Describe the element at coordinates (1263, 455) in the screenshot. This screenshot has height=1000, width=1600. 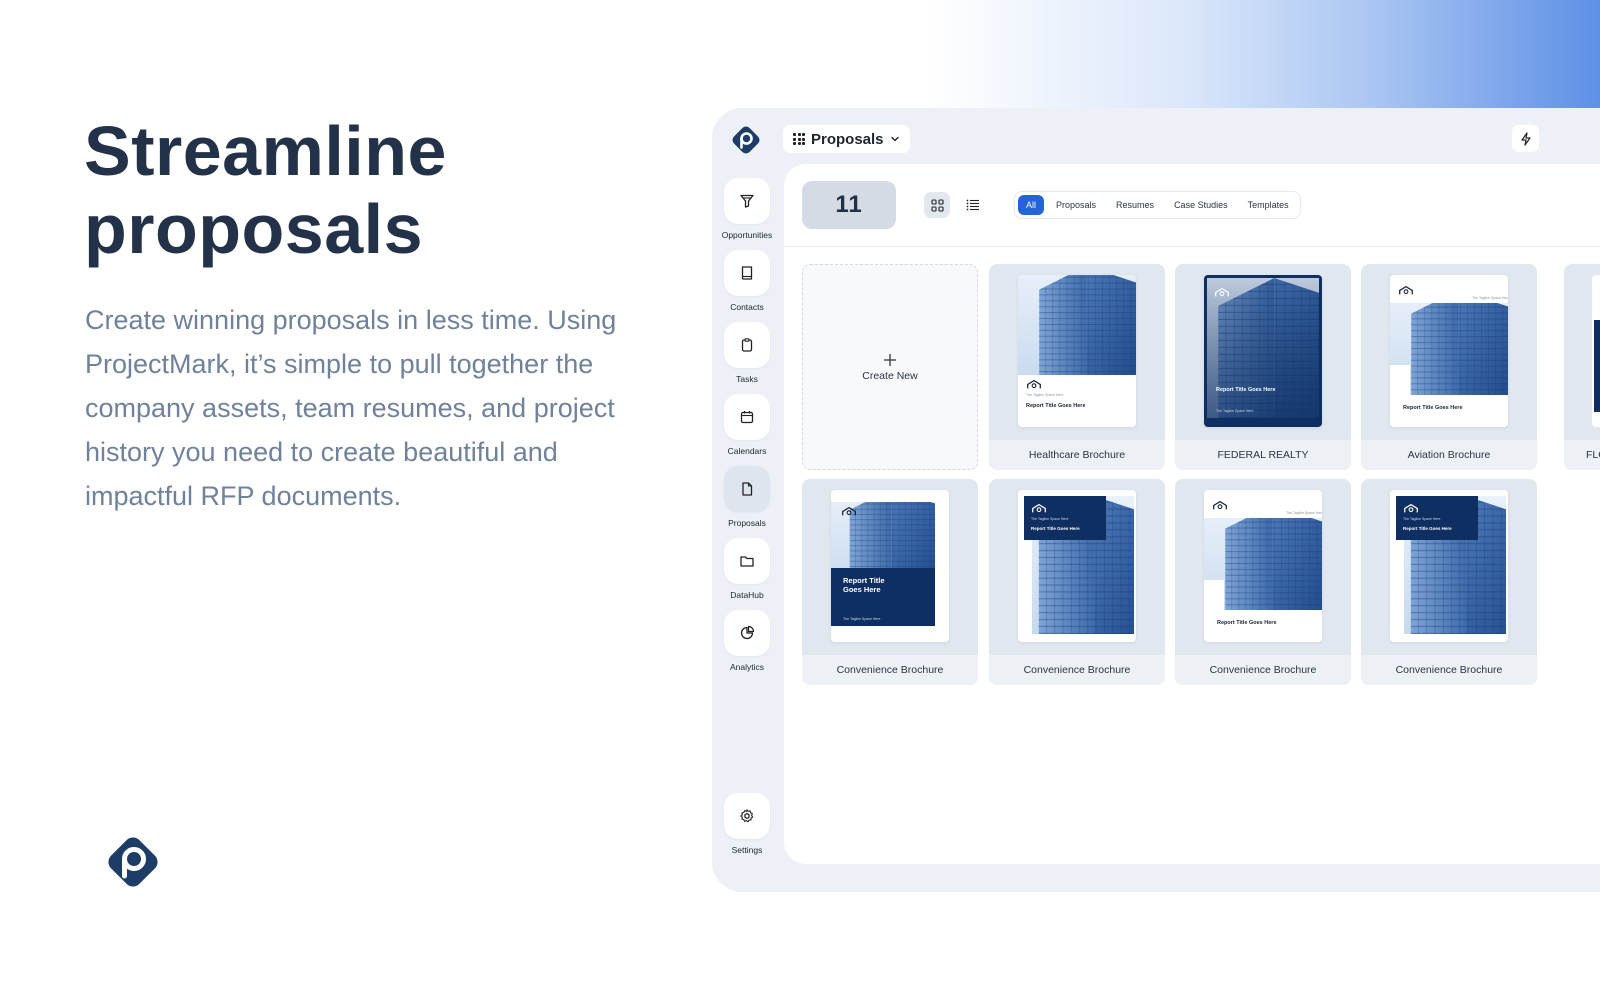
I see `card-label: FEDERAL REALTY` at that location.